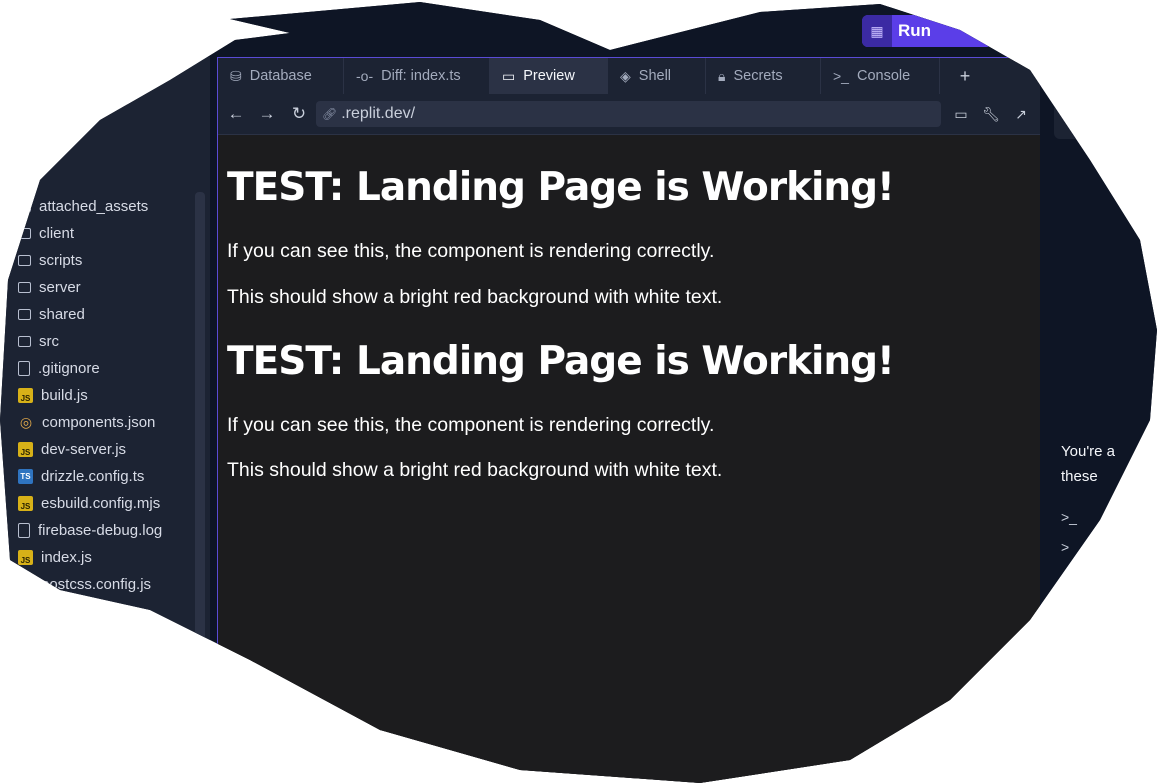  I want to click on agent-header-box, so click(1105, 118).